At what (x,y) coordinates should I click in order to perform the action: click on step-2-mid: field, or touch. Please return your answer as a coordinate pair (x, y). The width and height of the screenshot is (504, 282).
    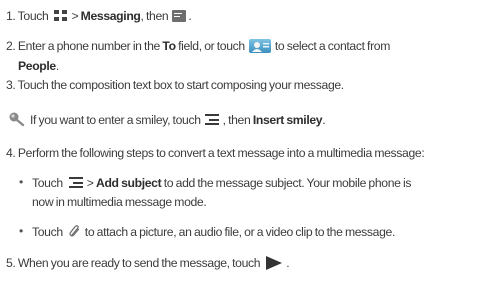
    Looking at the image, I should click on (211, 45).